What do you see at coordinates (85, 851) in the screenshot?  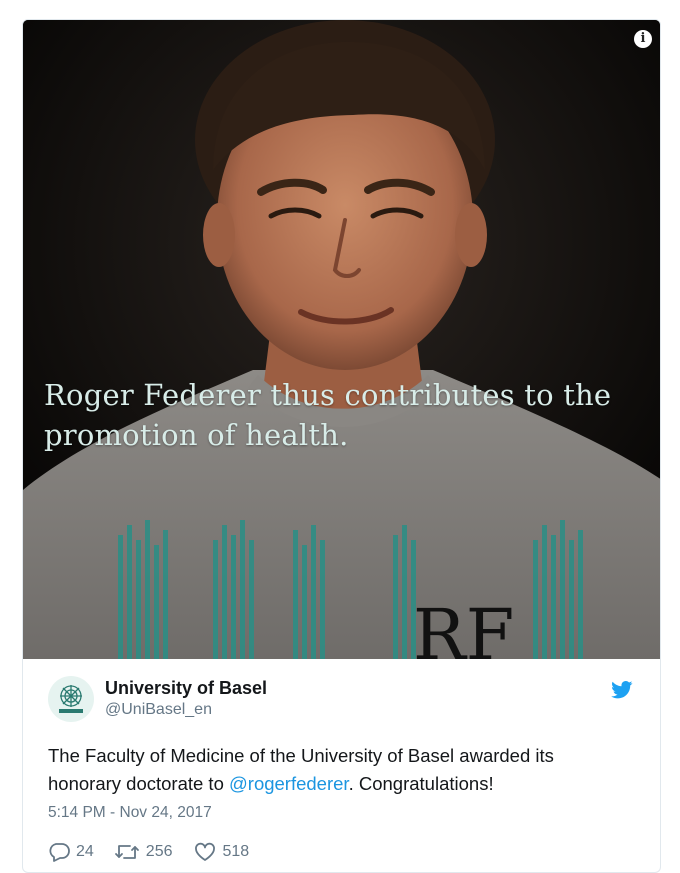 I see `reply-count: 24` at bounding box center [85, 851].